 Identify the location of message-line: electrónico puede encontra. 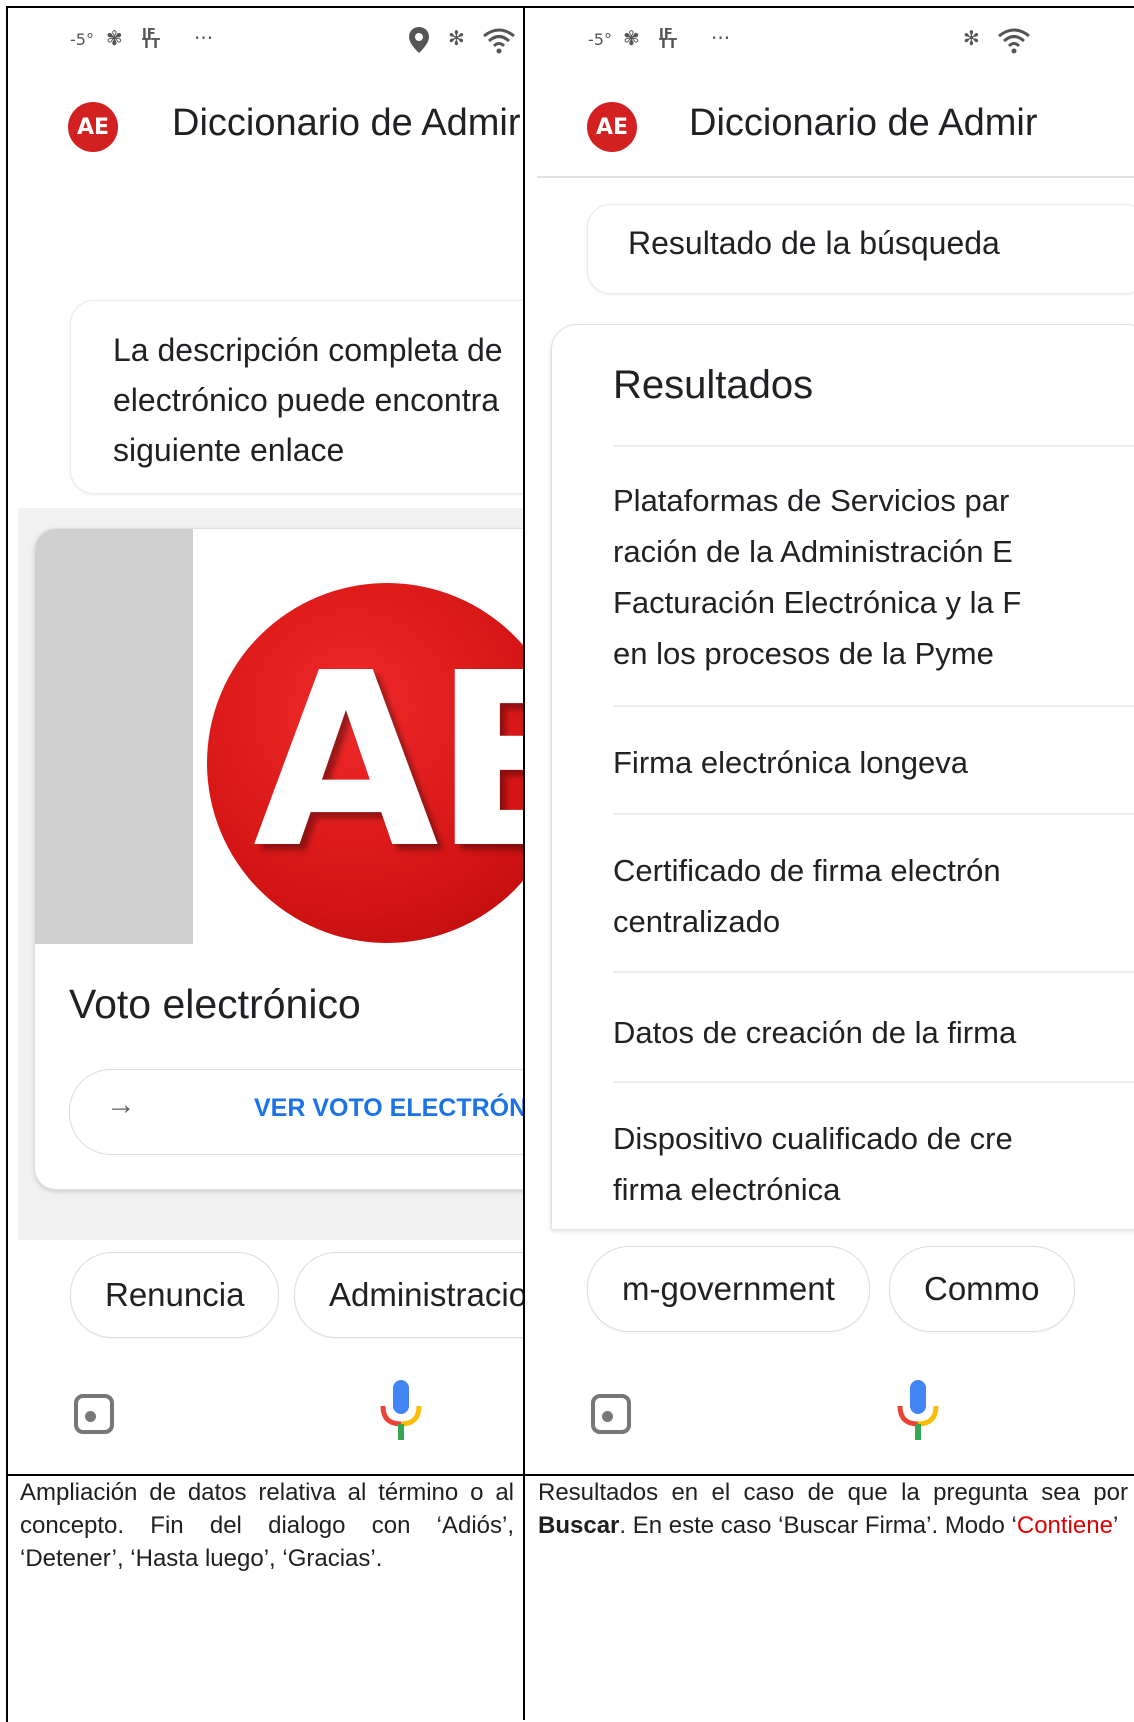
(306, 400).